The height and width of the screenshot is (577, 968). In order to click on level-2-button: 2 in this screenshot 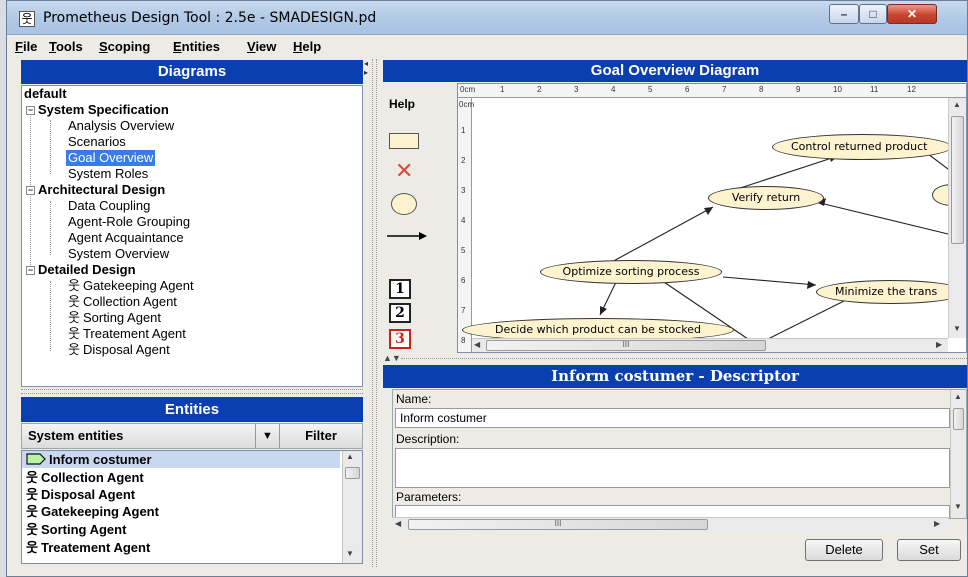, I will do `click(400, 313)`.